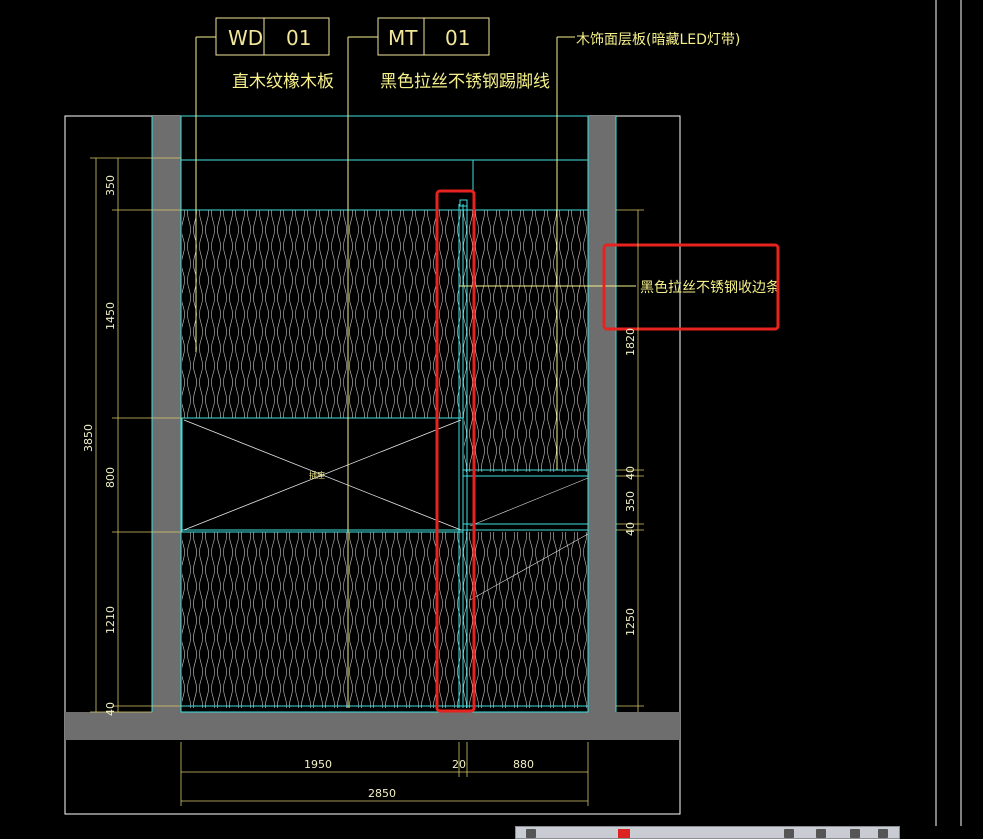 The width and height of the screenshot is (983, 839). Describe the element at coordinates (110, 316) in the screenshot. I see `dim-left-1450: 1450` at that location.